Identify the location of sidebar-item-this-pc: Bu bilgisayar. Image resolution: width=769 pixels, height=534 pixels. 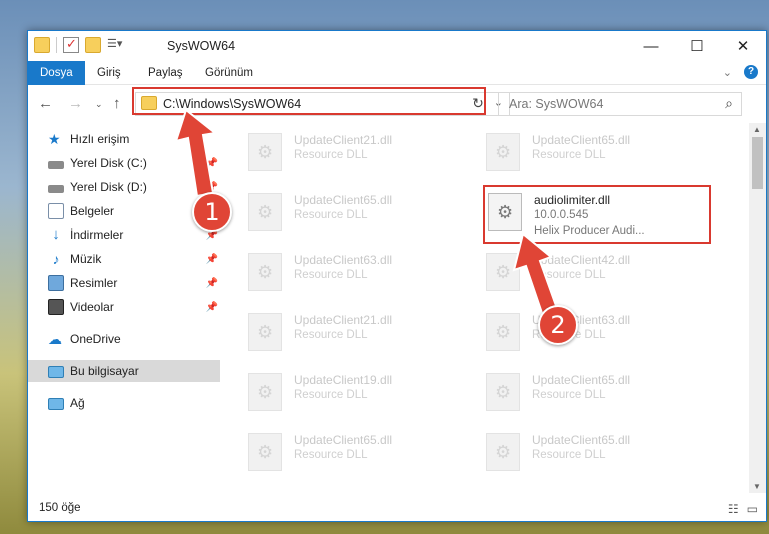
(124, 371).